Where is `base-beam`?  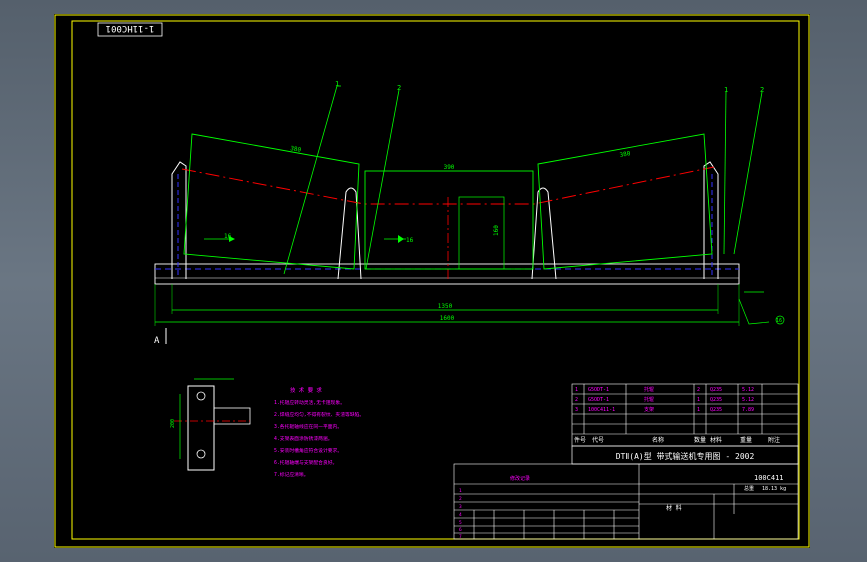 base-beam is located at coordinates (447, 274).